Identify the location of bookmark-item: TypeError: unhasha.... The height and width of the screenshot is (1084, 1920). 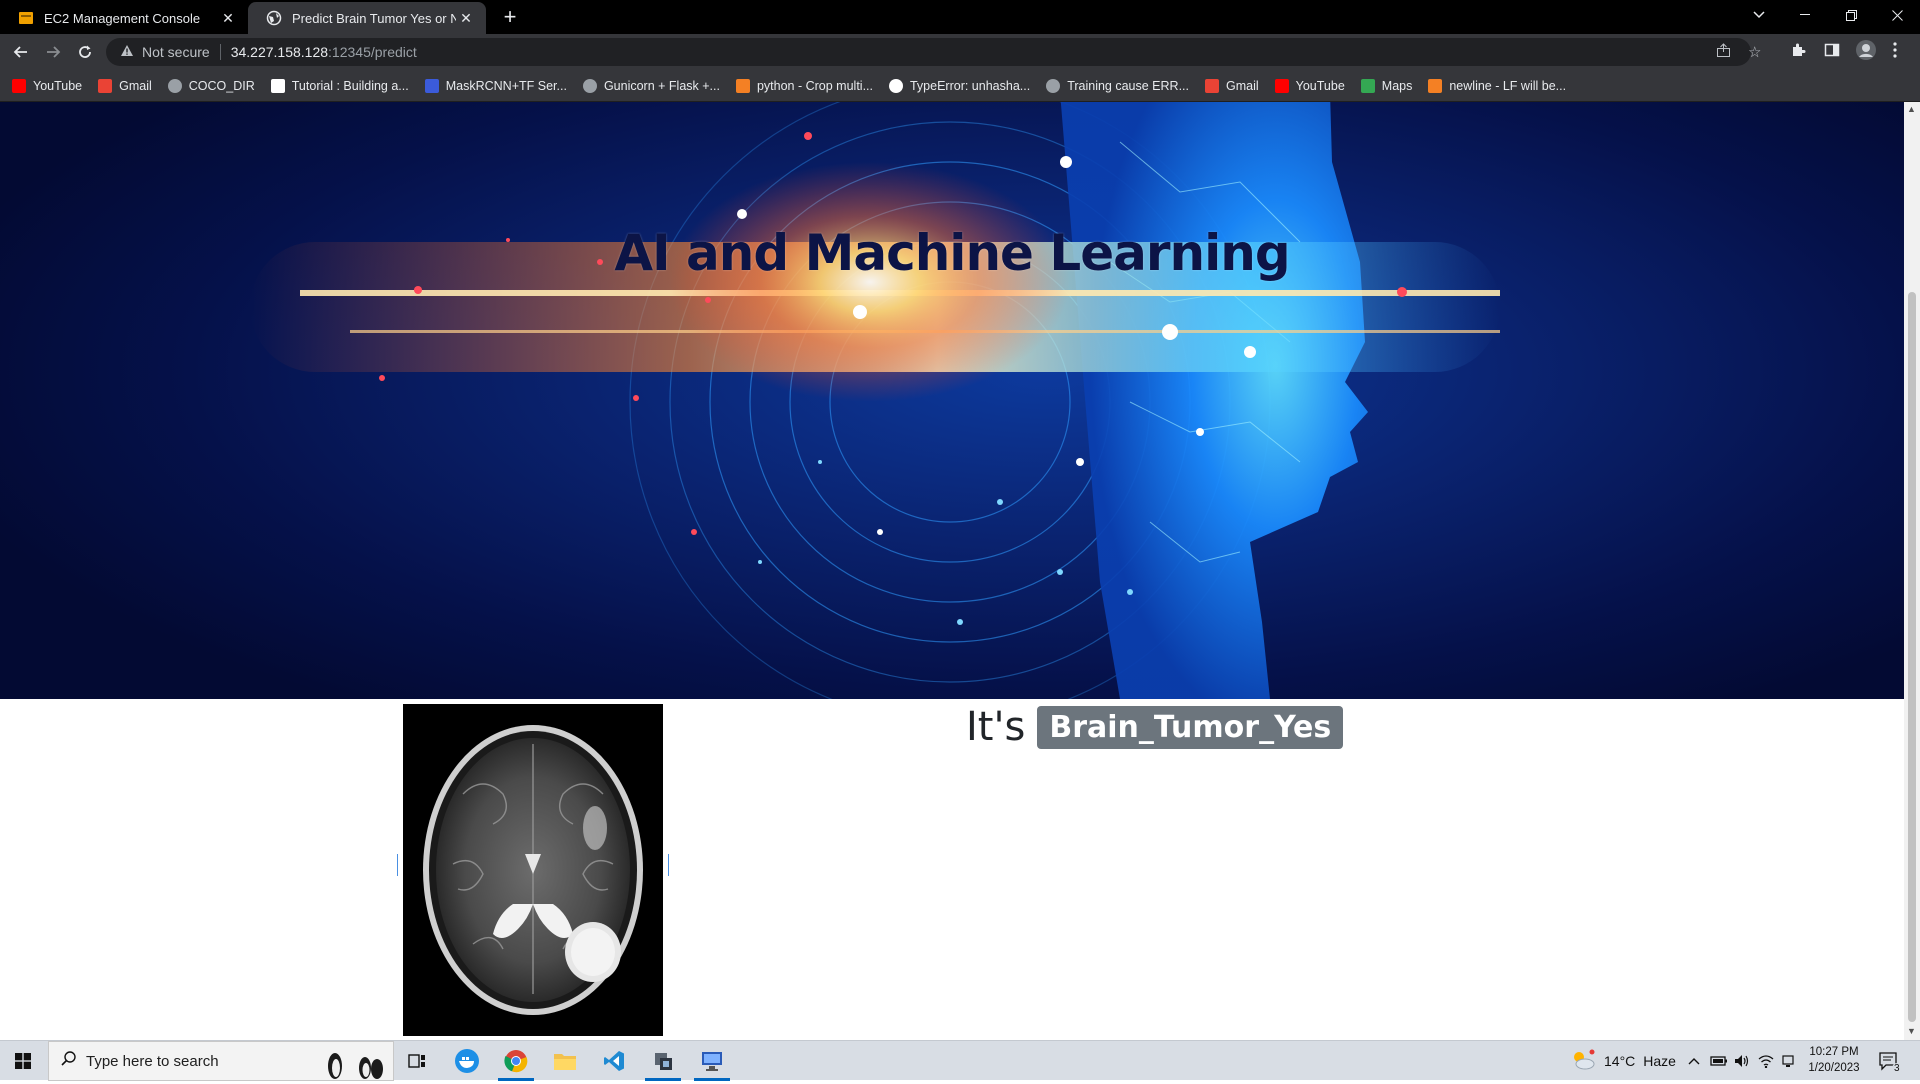
(959, 85).